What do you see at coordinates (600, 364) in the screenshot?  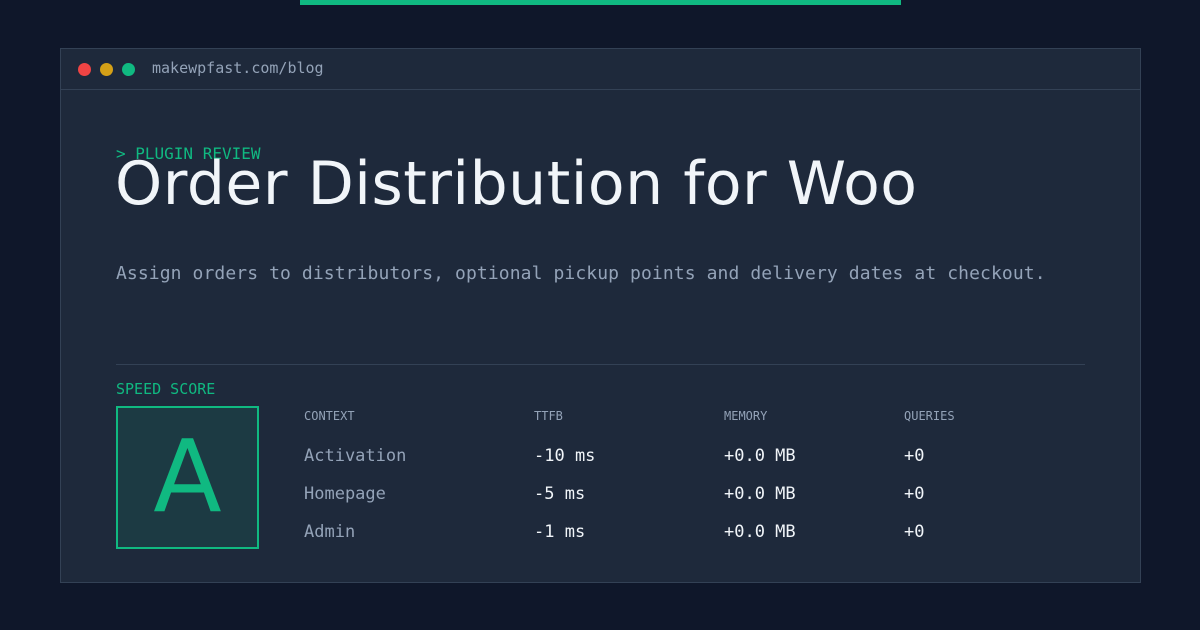 I see `section-divider` at bounding box center [600, 364].